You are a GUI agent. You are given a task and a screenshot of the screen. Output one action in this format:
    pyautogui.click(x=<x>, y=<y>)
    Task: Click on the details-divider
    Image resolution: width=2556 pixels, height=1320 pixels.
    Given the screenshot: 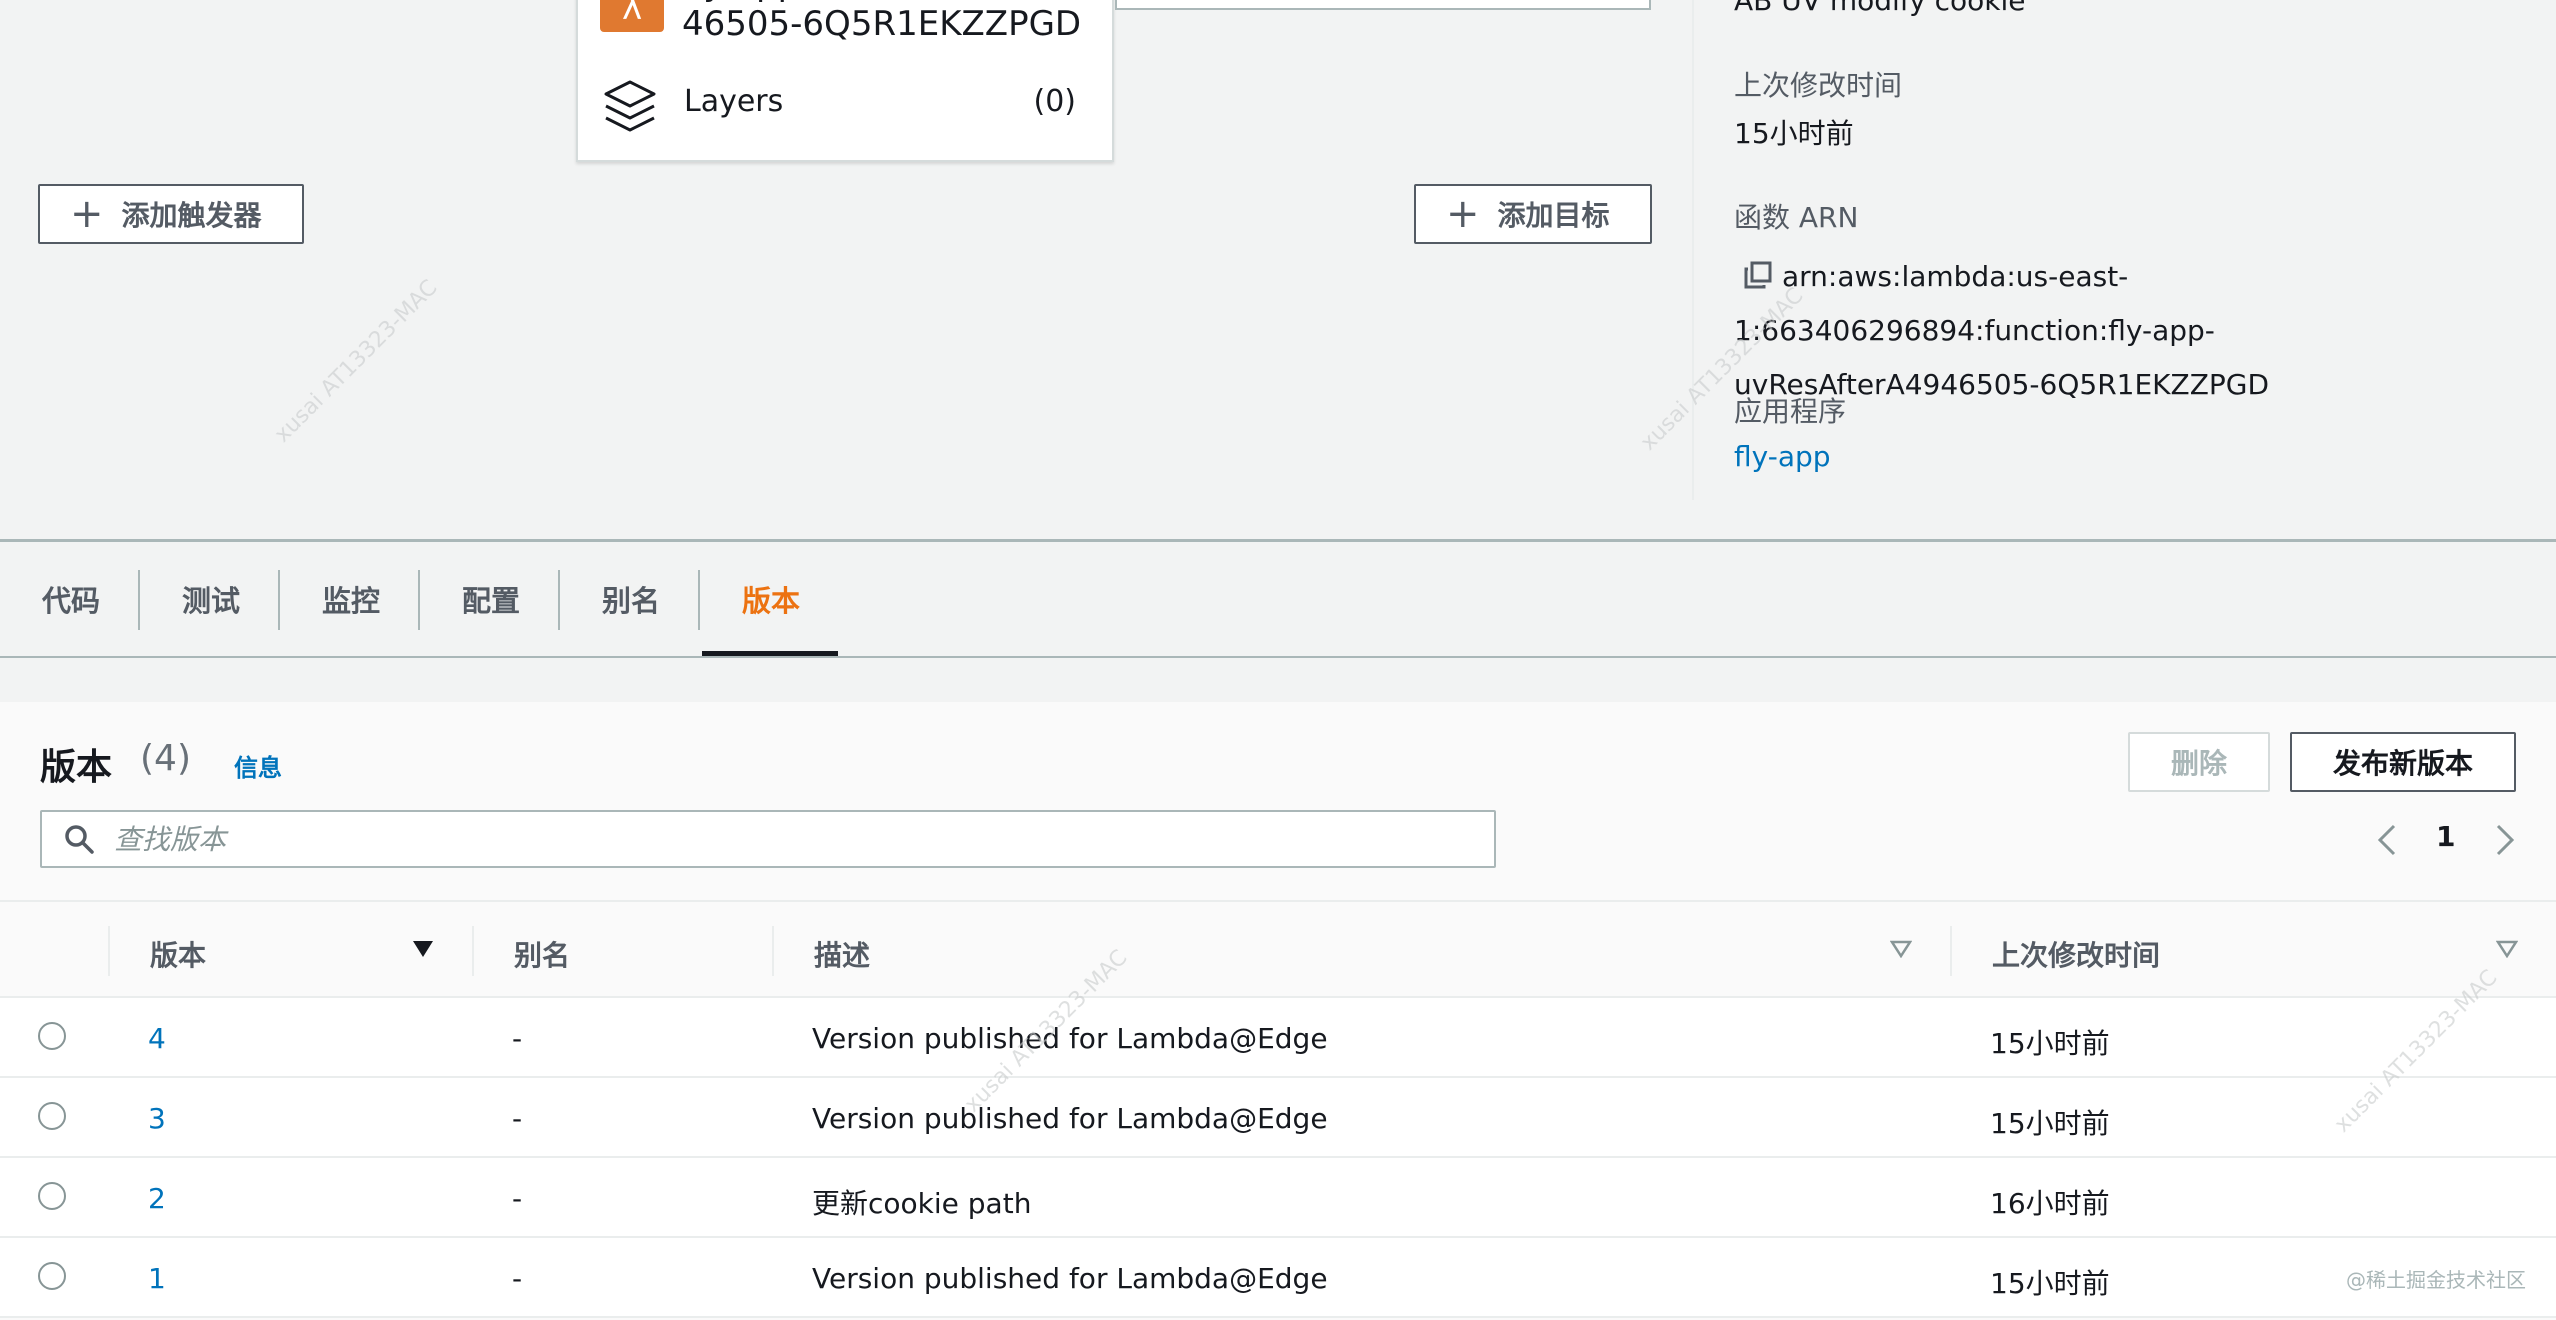 What is the action you would take?
    pyautogui.click(x=1693, y=250)
    